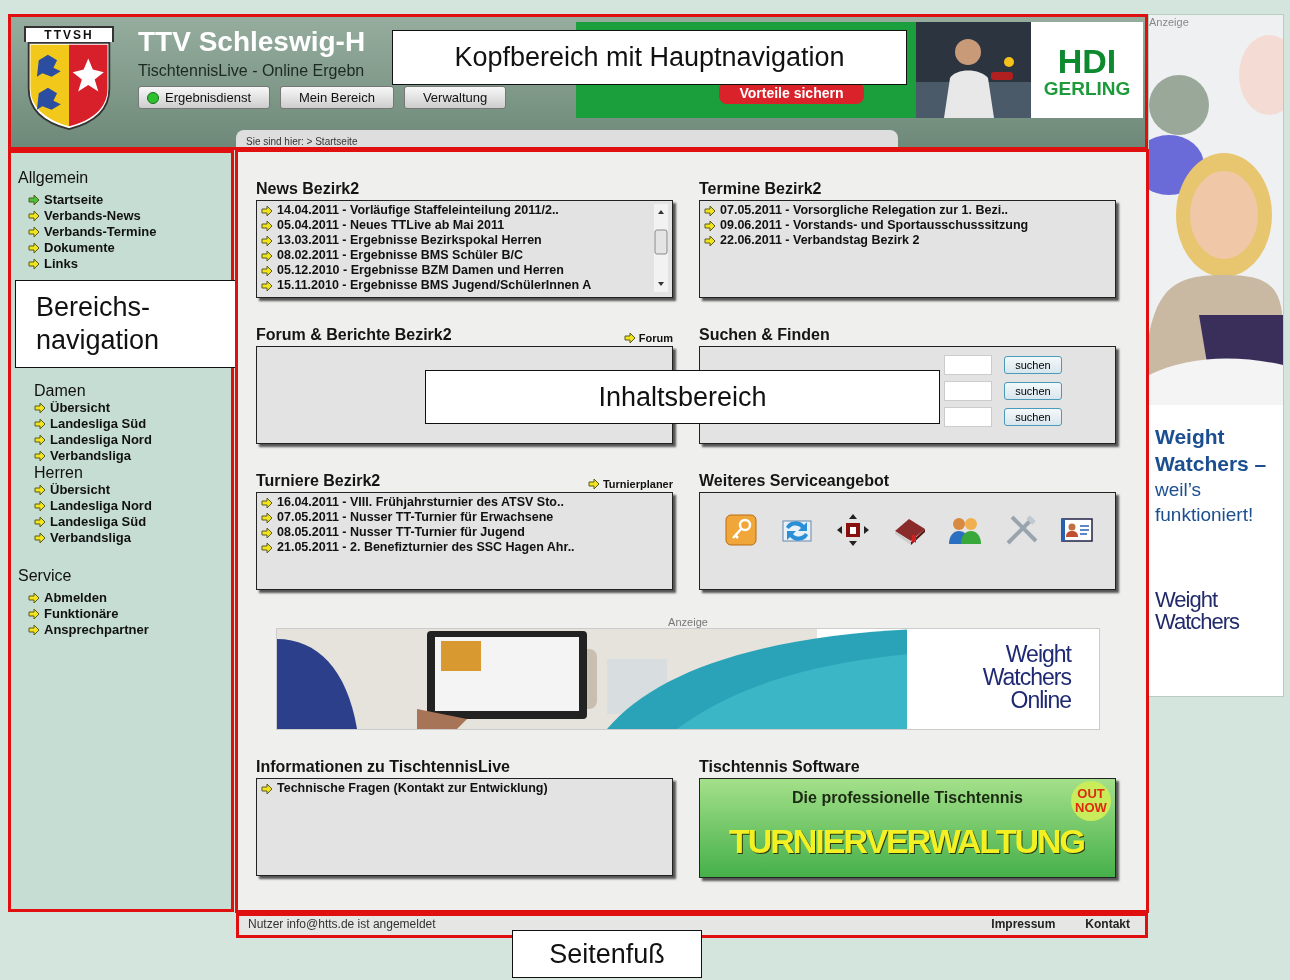  I want to click on list-link: 08.02.2011 - Ergebnisse BMS Schüler B/C, so click(392, 255).